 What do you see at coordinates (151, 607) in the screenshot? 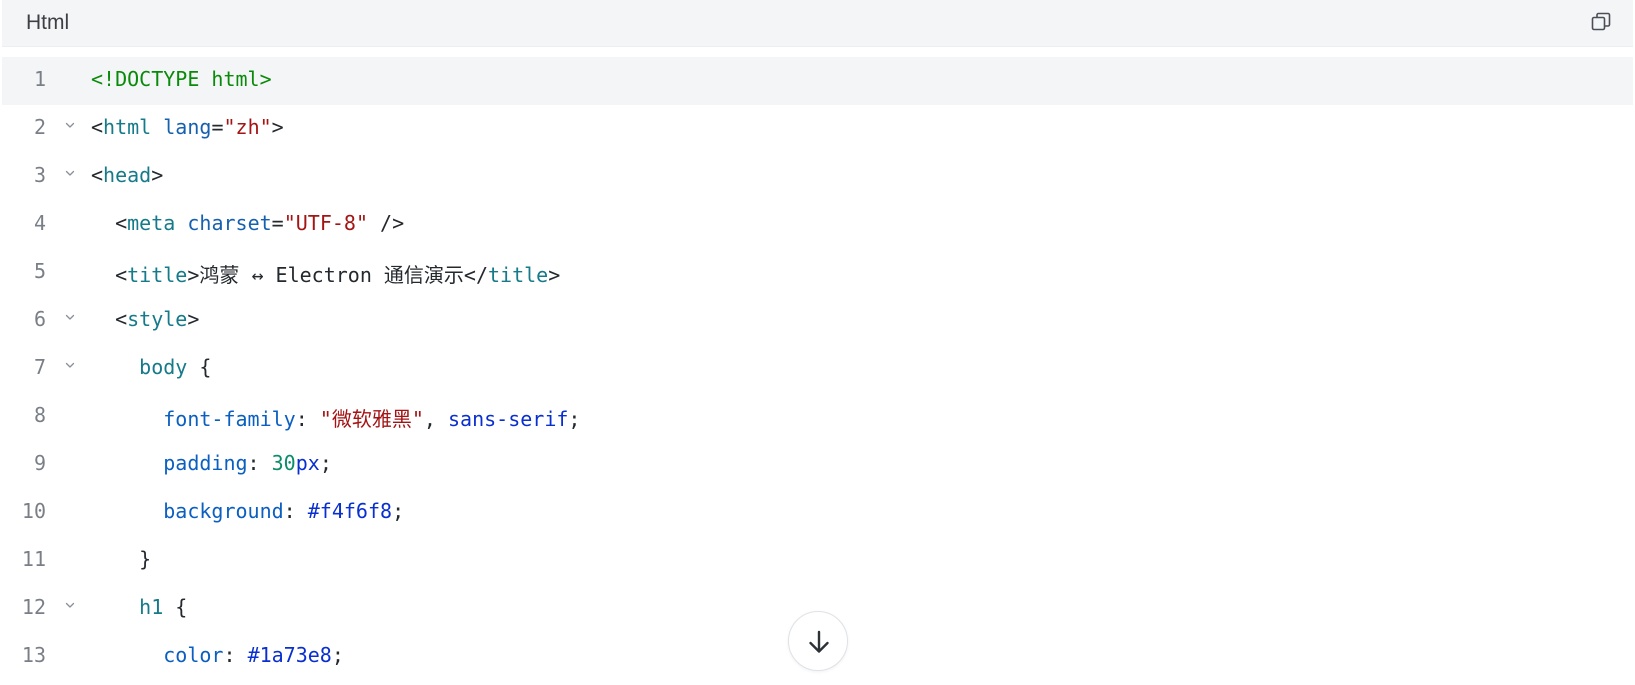
I see `code-token: h1` at bounding box center [151, 607].